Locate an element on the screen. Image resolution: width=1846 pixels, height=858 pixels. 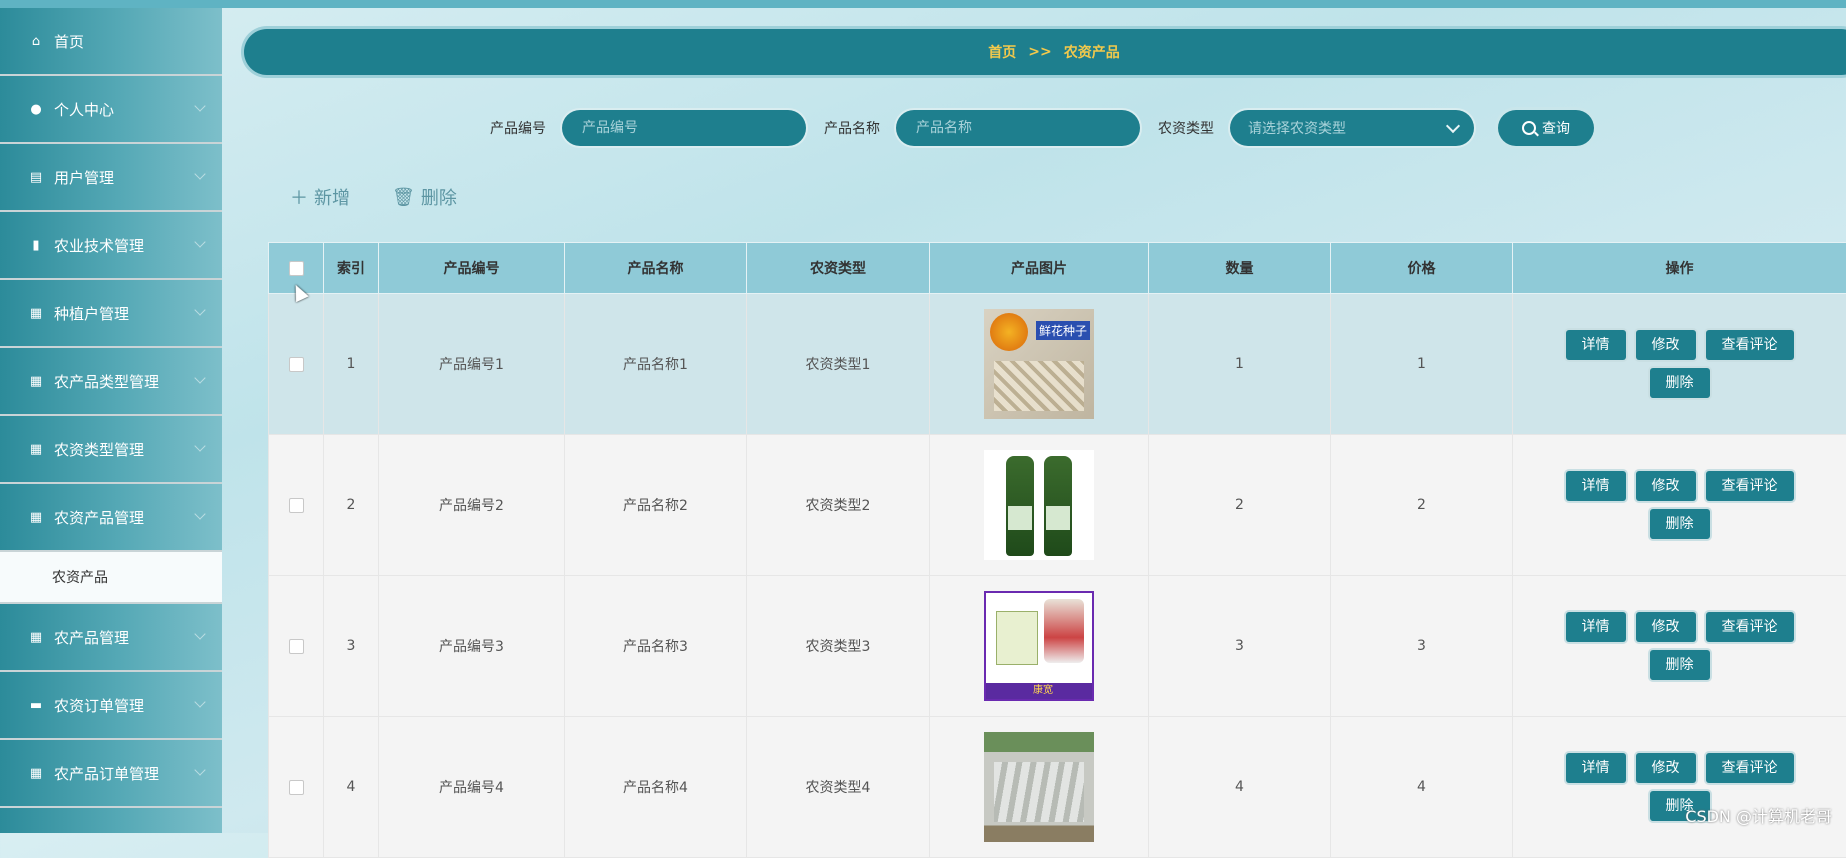
sidebar-item: ▦农资产品管理 is located at coordinates (111, 518).